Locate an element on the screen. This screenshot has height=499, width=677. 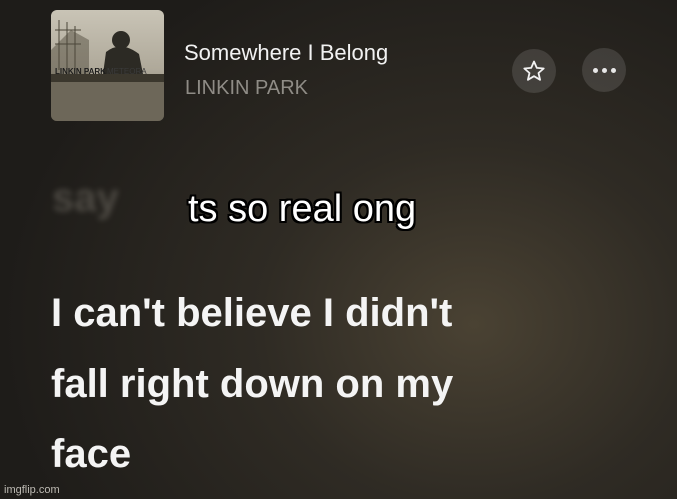
song-artist: LINKIN PARK is located at coordinates (246, 88).